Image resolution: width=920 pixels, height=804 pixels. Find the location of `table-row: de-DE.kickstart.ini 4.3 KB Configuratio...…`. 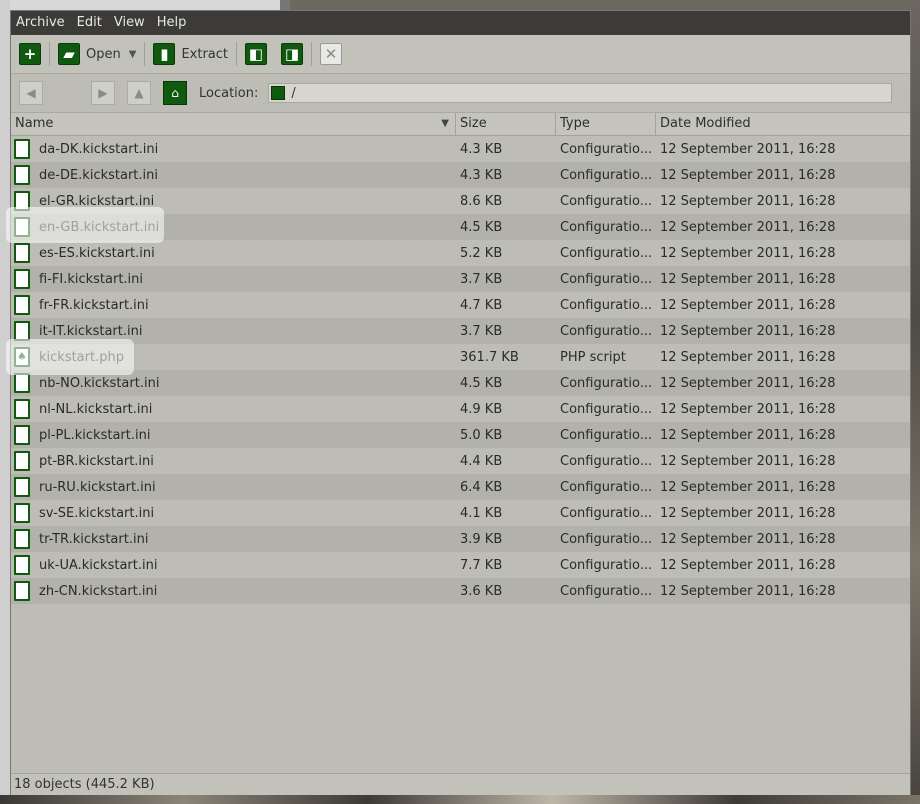

table-row: de-DE.kickstart.ini 4.3 KB Configuratio...… is located at coordinates (460, 175).